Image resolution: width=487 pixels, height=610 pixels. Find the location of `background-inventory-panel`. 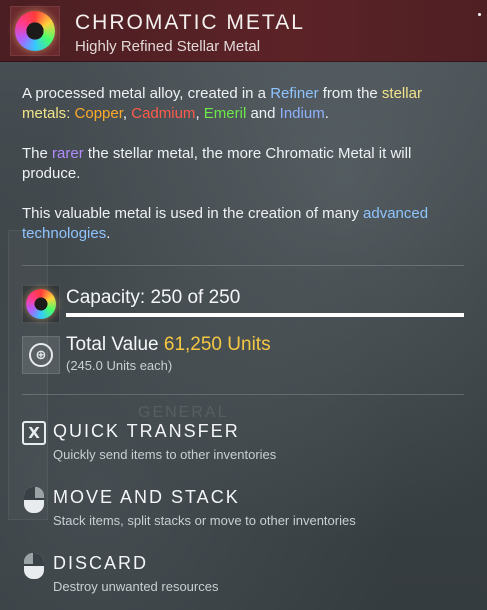

background-inventory-panel is located at coordinates (28, 375).